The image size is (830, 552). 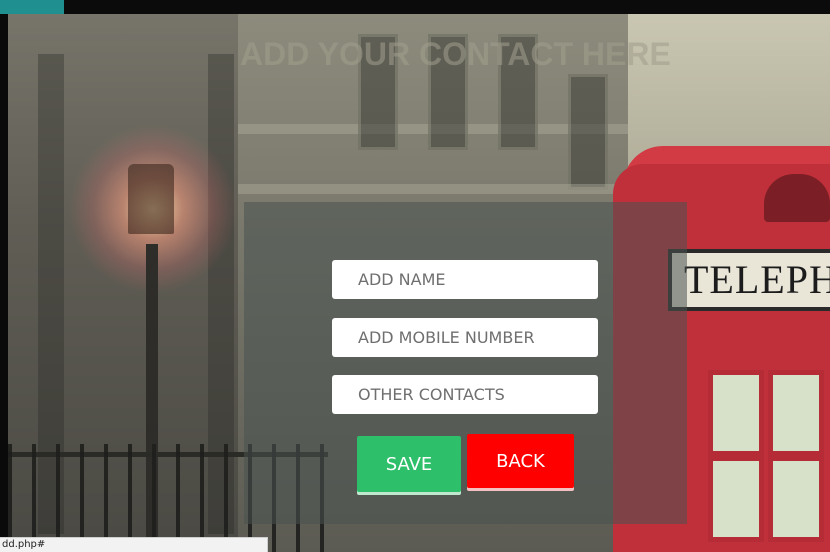 I want to click on page-title: ADD YOUR CONTACT HERE, so click(x=455, y=54).